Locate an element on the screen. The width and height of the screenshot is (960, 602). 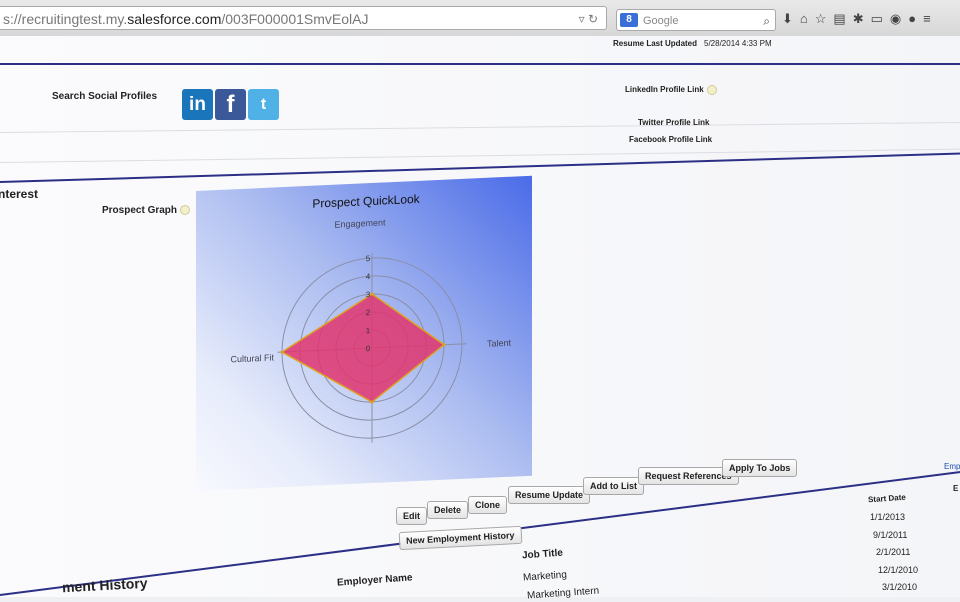
reload-icon: ↻ is located at coordinates (593, 19).